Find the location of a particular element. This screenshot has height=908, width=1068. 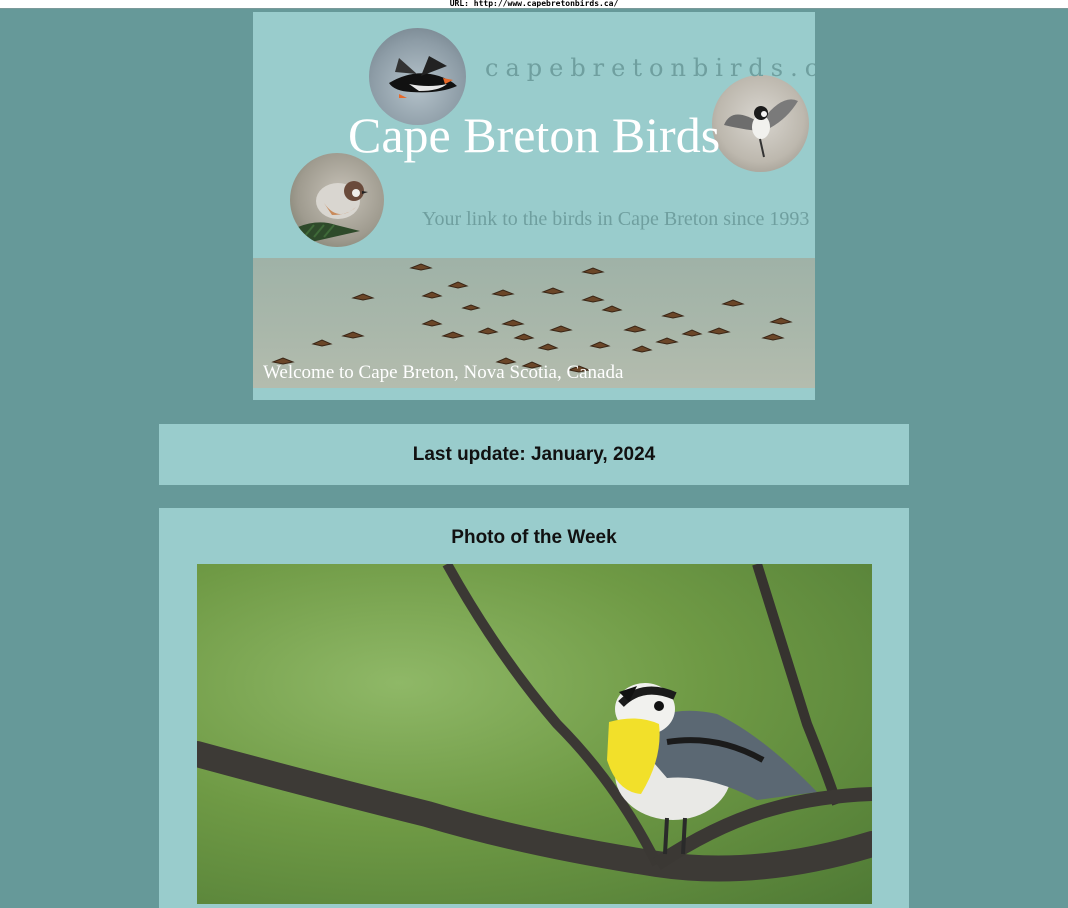

site-url-text: capebretonbirds.ca is located at coordinates (650, 68).